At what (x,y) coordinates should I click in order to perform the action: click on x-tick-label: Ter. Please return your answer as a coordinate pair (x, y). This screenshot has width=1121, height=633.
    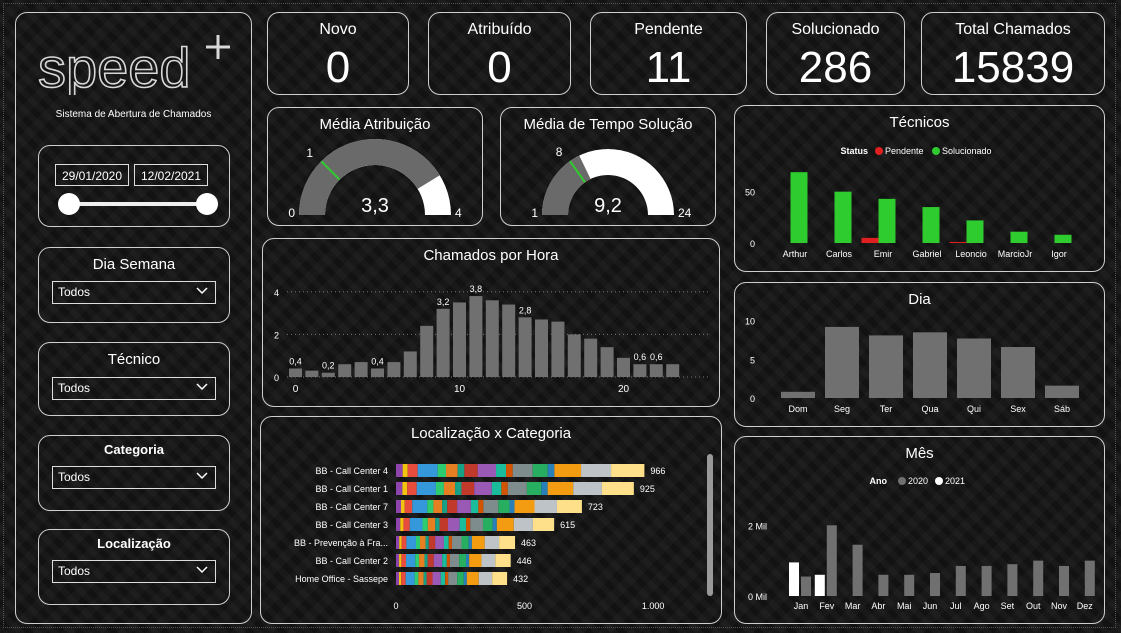
    Looking at the image, I should click on (886, 409).